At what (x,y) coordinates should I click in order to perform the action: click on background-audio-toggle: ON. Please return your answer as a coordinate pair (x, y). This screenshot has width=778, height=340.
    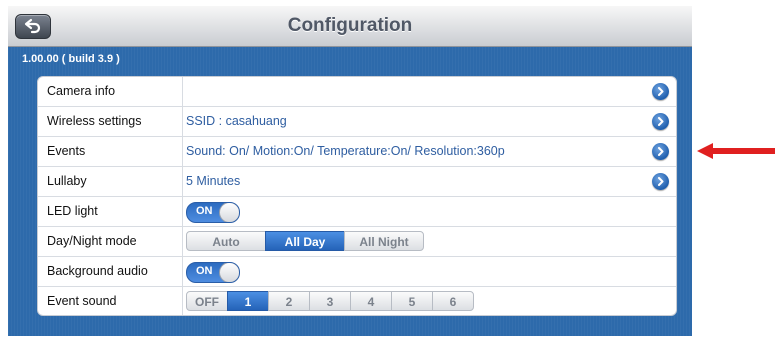
    Looking at the image, I should click on (213, 272).